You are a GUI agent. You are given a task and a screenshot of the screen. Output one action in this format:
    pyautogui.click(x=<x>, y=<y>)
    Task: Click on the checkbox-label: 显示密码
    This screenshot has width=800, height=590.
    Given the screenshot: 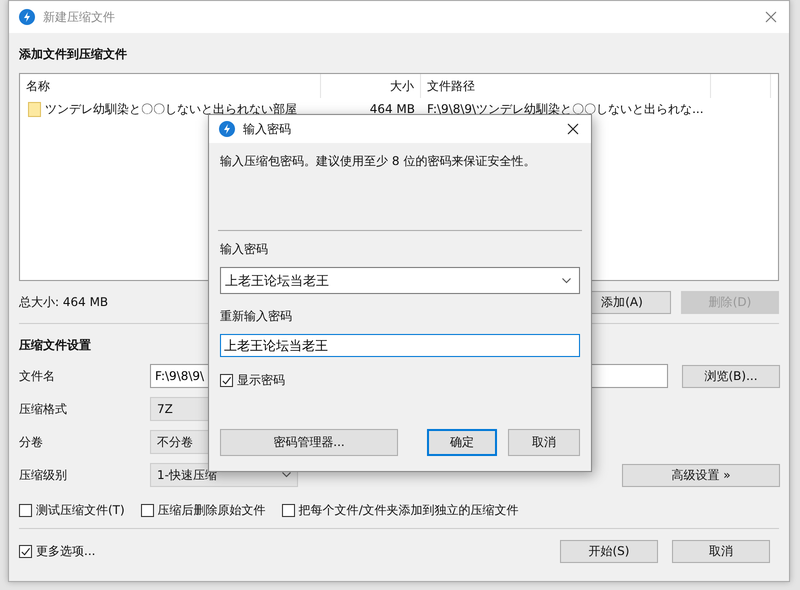 What is the action you would take?
    pyautogui.click(x=261, y=380)
    